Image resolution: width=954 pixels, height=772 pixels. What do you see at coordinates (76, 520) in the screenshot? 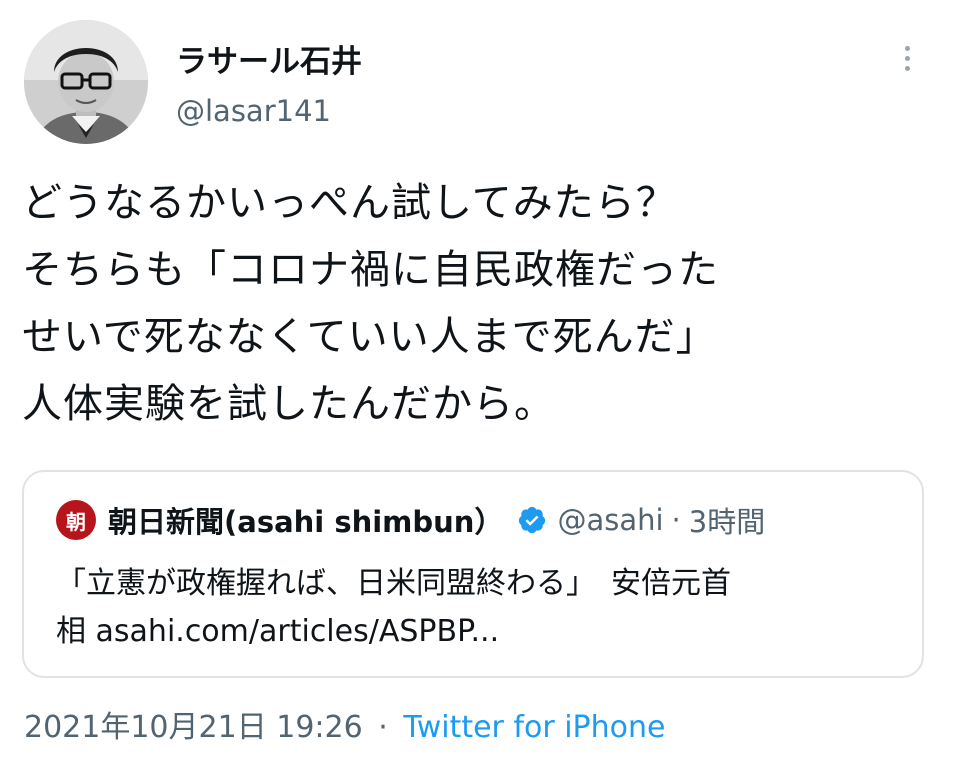
I see `quoted-avatar: 朝` at bounding box center [76, 520].